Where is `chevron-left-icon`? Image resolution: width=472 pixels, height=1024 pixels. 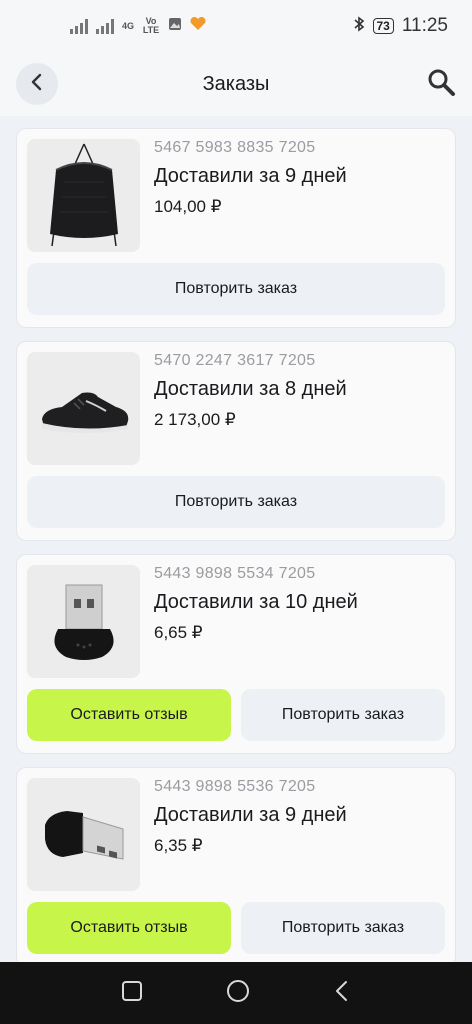 chevron-left-icon is located at coordinates (37, 84).